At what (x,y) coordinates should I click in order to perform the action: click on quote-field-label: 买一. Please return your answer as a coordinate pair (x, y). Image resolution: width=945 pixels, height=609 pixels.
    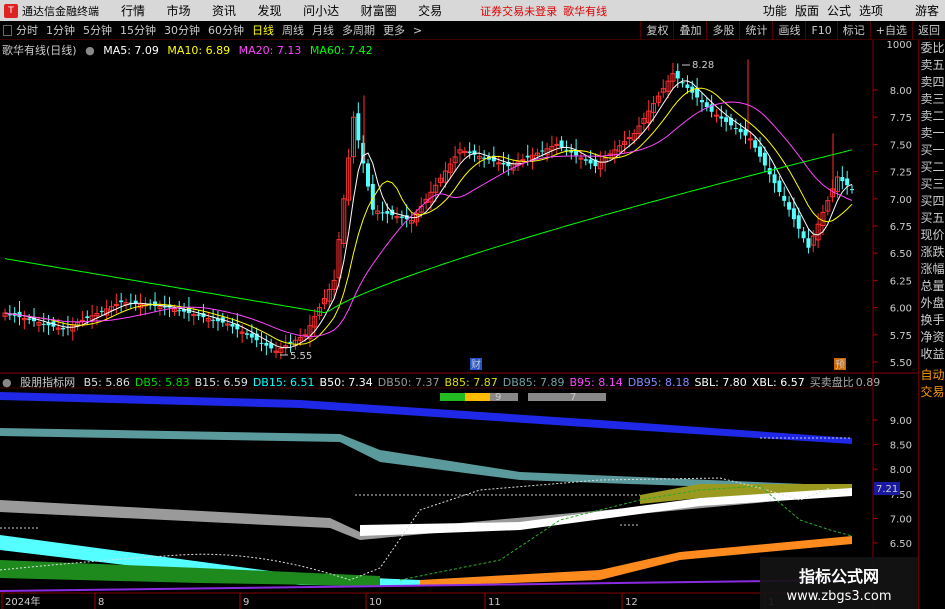
    Looking at the image, I should click on (932, 150).